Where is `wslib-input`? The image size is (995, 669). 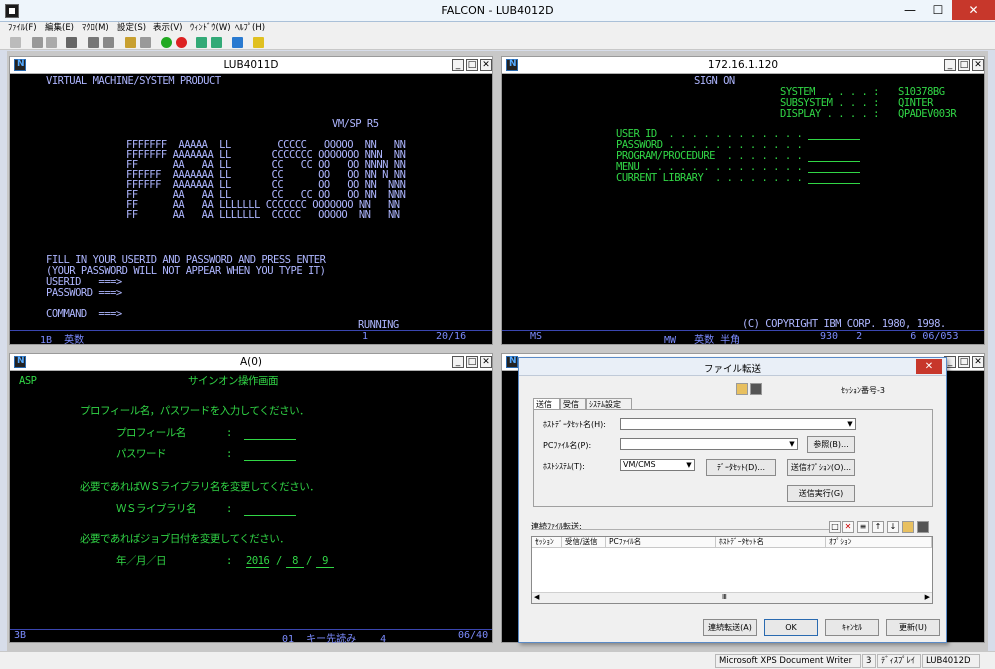 wslib-input is located at coordinates (270, 515).